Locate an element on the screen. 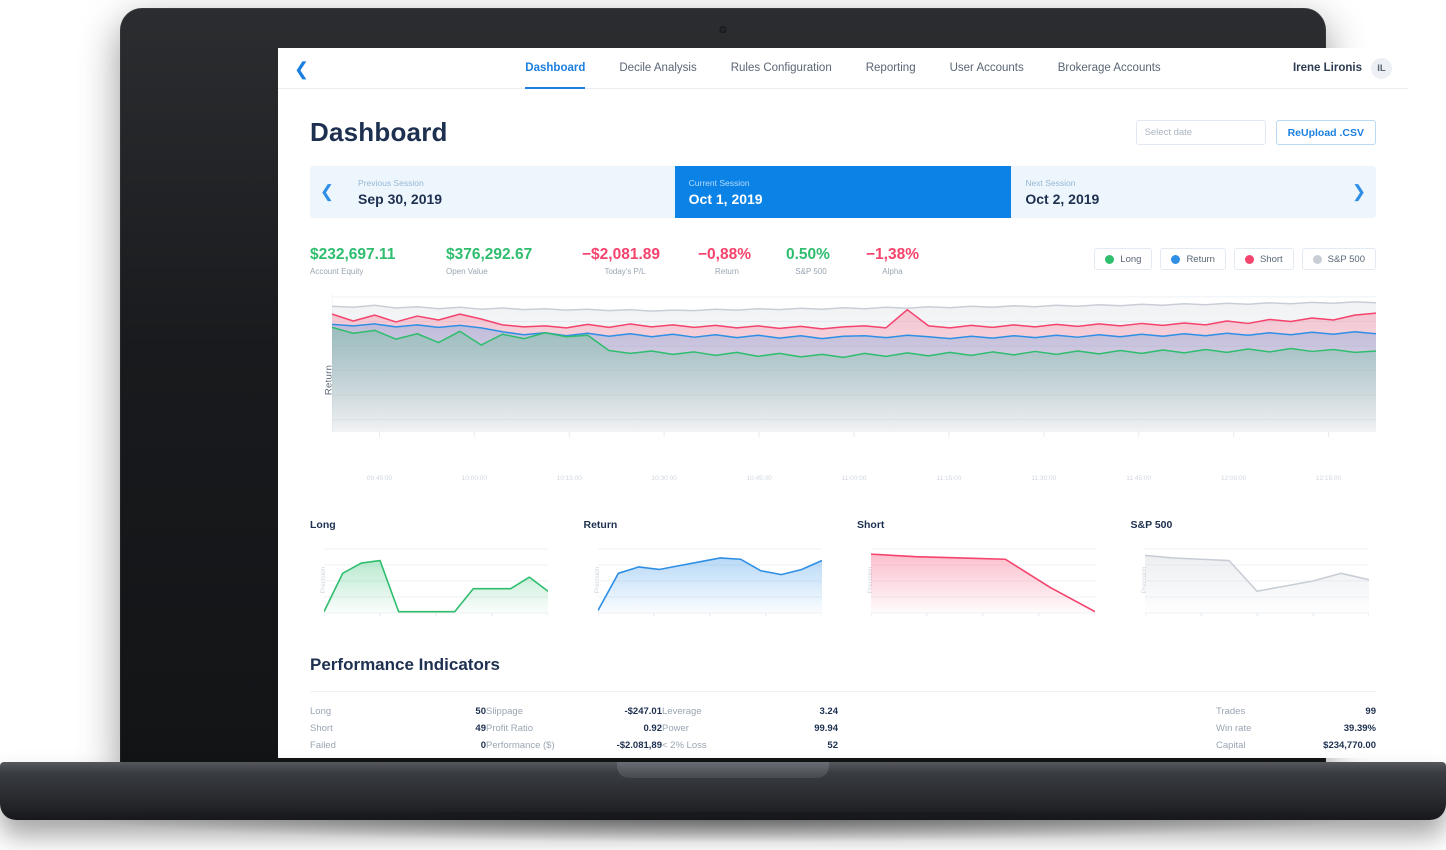  table-row: Slippage -$247.01 is located at coordinates (574, 714).